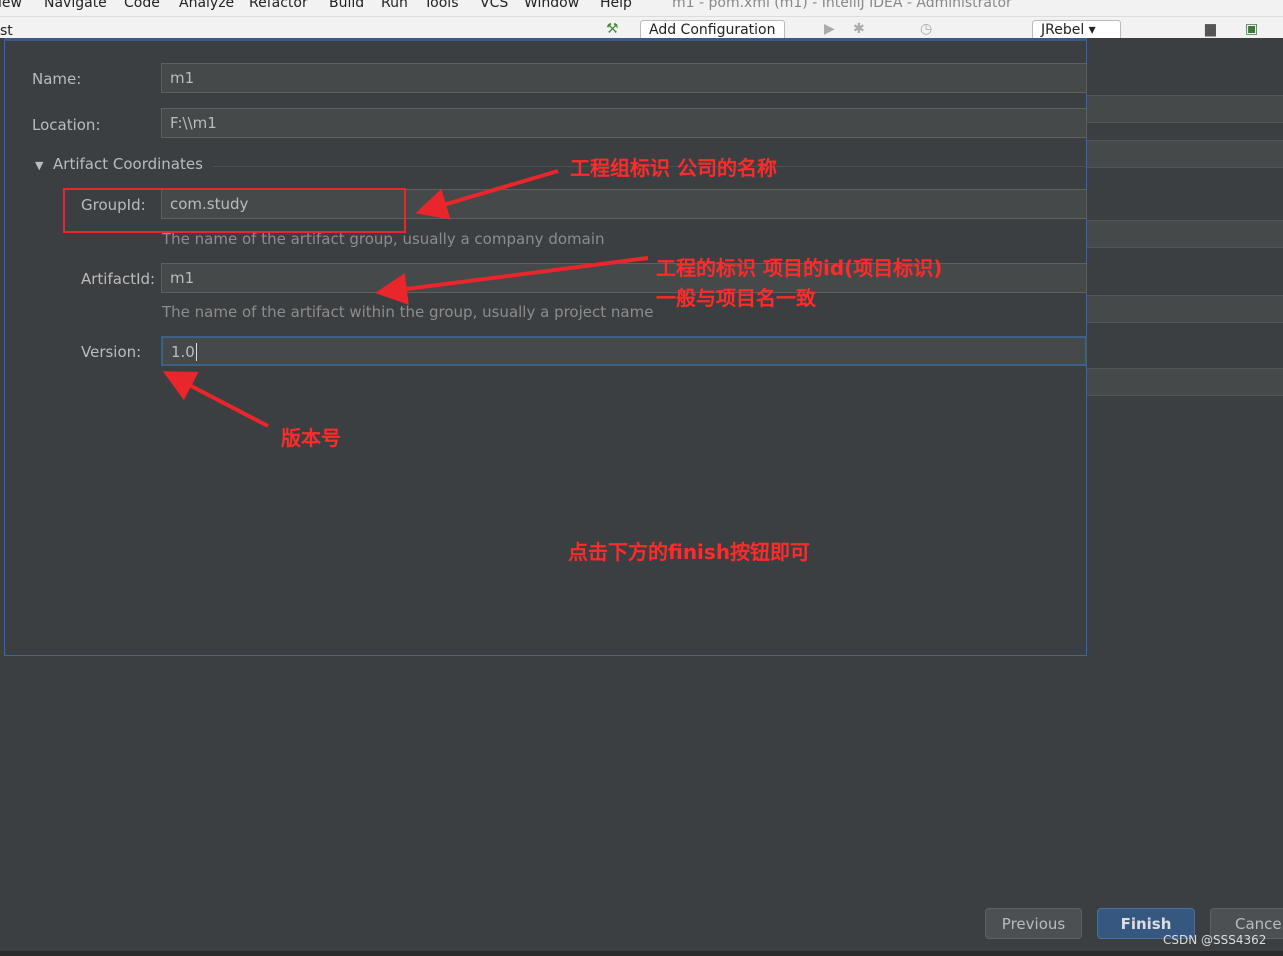 The height and width of the screenshot is (956, 1283). Describe the element at coordinates (1215, 940) in the screenshot. I see `watermark: CSDN @SSS4362` at that location.